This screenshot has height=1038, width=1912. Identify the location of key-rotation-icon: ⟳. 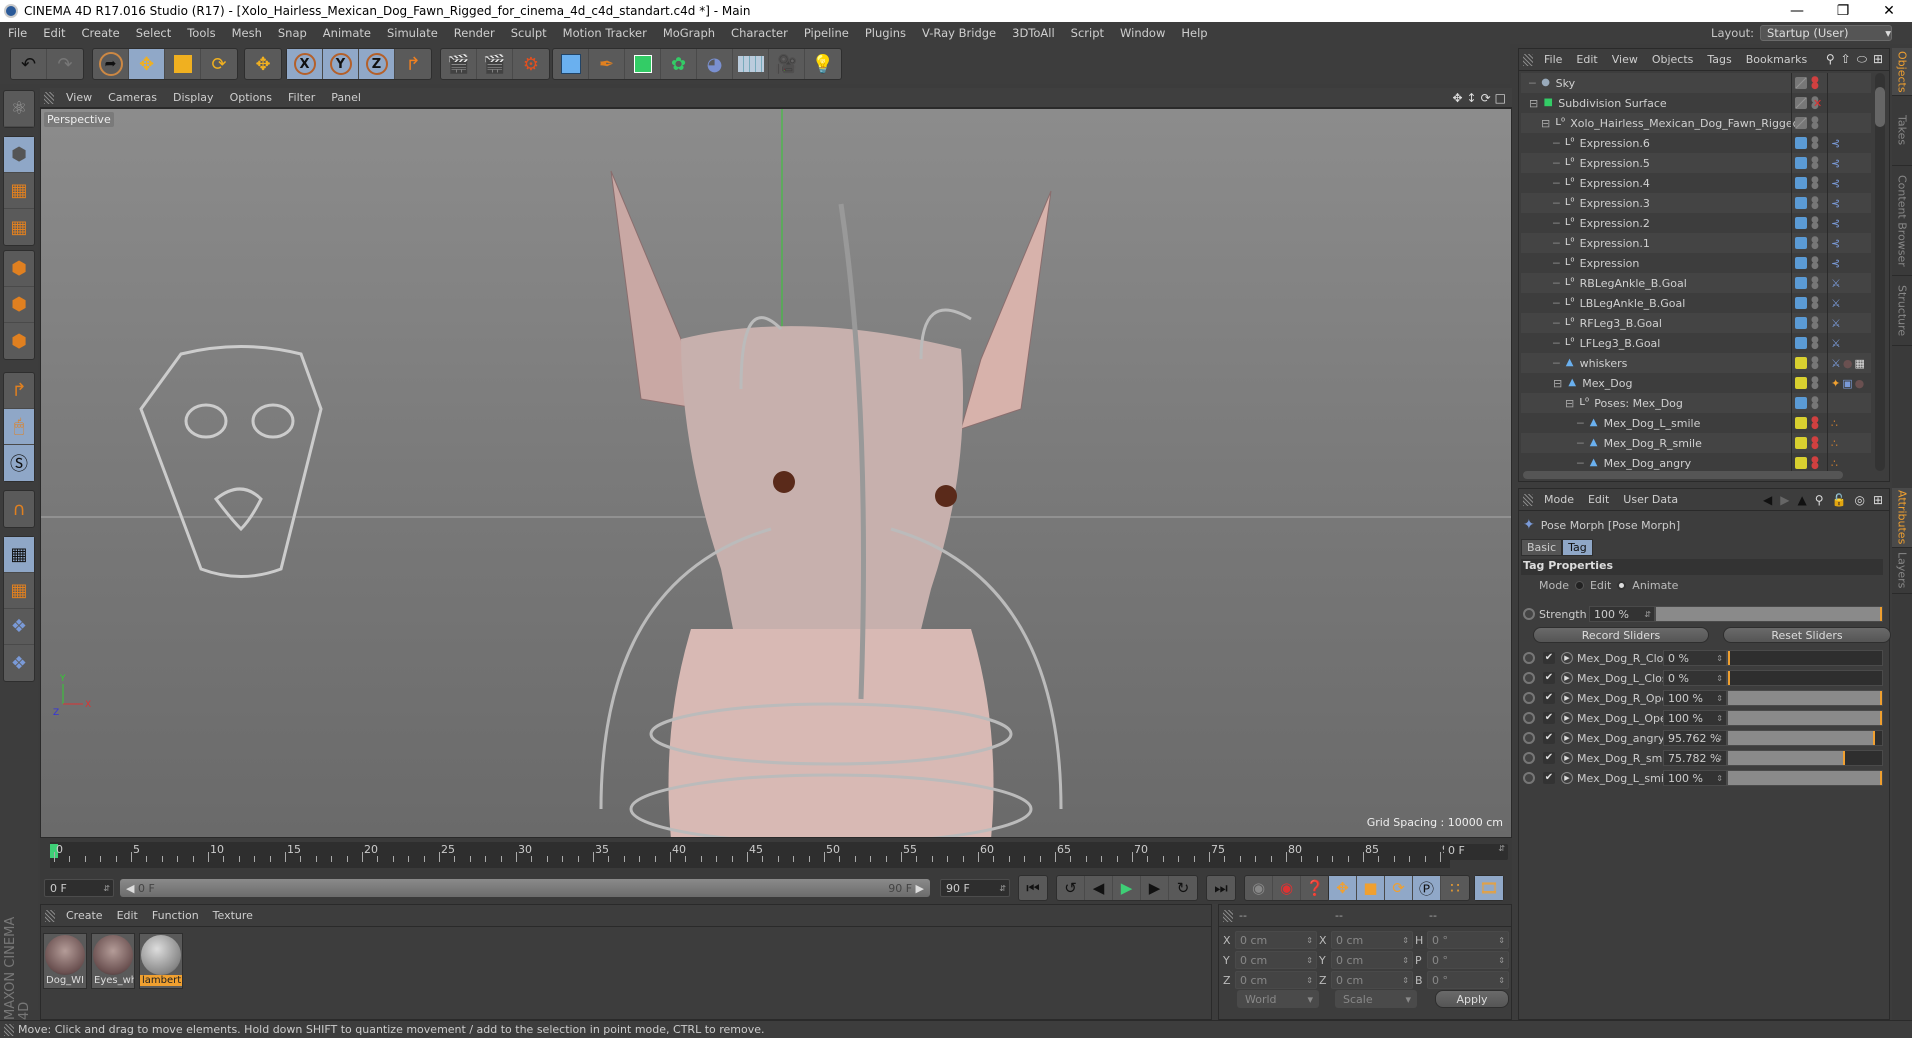
(1399, 888).